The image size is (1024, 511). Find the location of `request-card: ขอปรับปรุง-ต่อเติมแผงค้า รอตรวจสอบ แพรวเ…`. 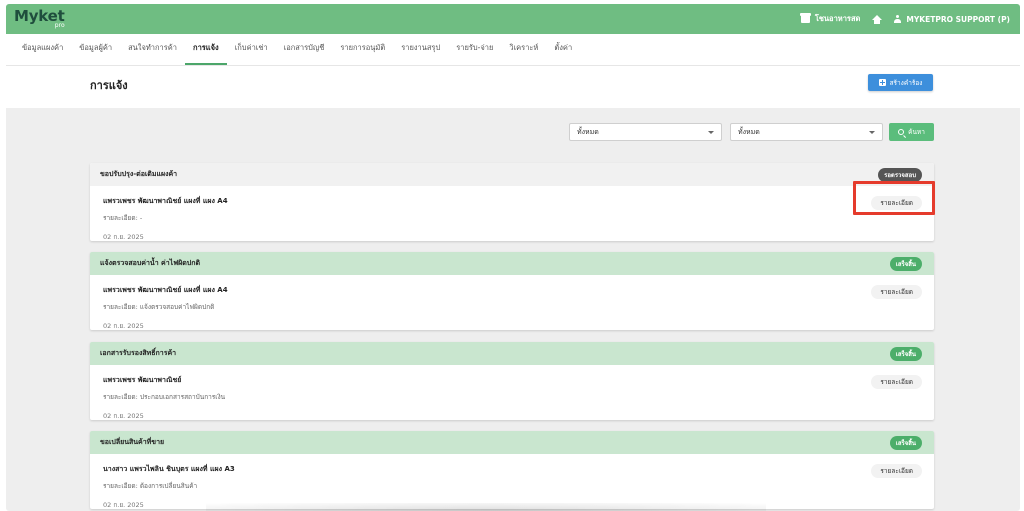

request-card: ขอปรับปรุง-ต่อเติมแผงค้า รอตรวจสอบ แพรวเ… is located at coordinates (512, 202).